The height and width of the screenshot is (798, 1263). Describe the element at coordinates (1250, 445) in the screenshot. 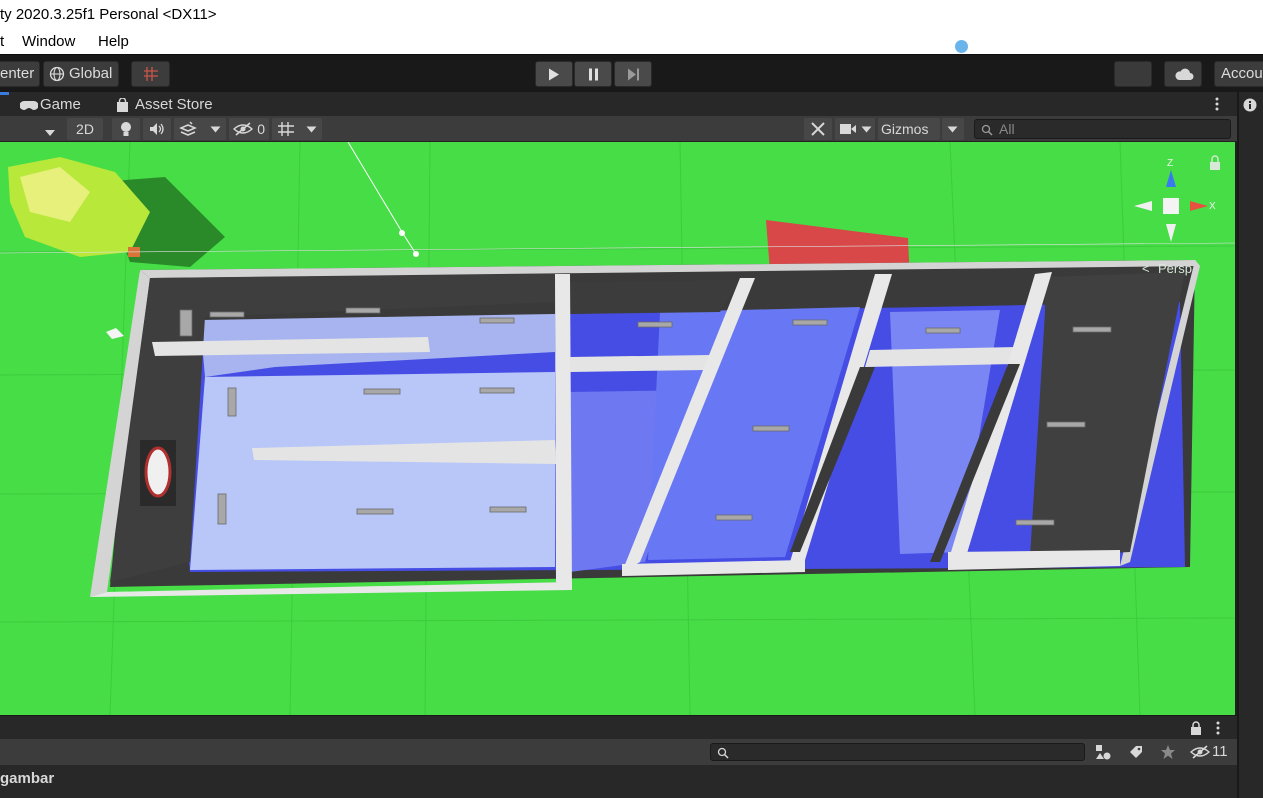

I see `inspector-collapsed-strip` at that location.